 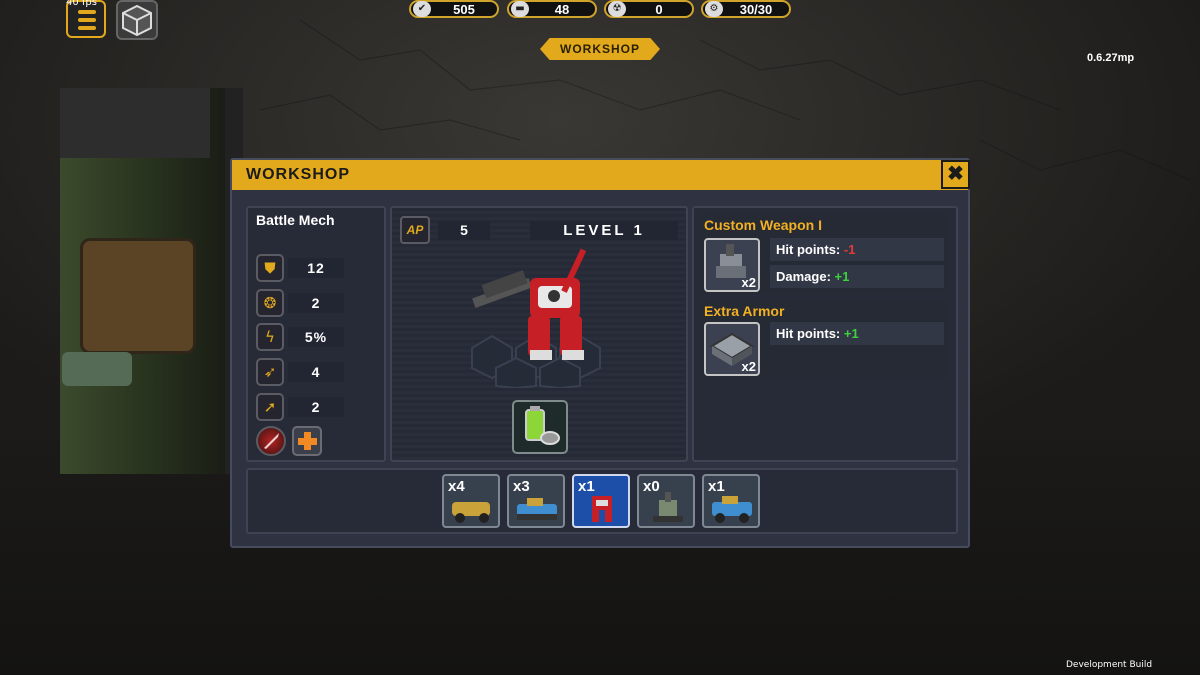 I want to click on resource-value: 0, so click(x=659, y=9).